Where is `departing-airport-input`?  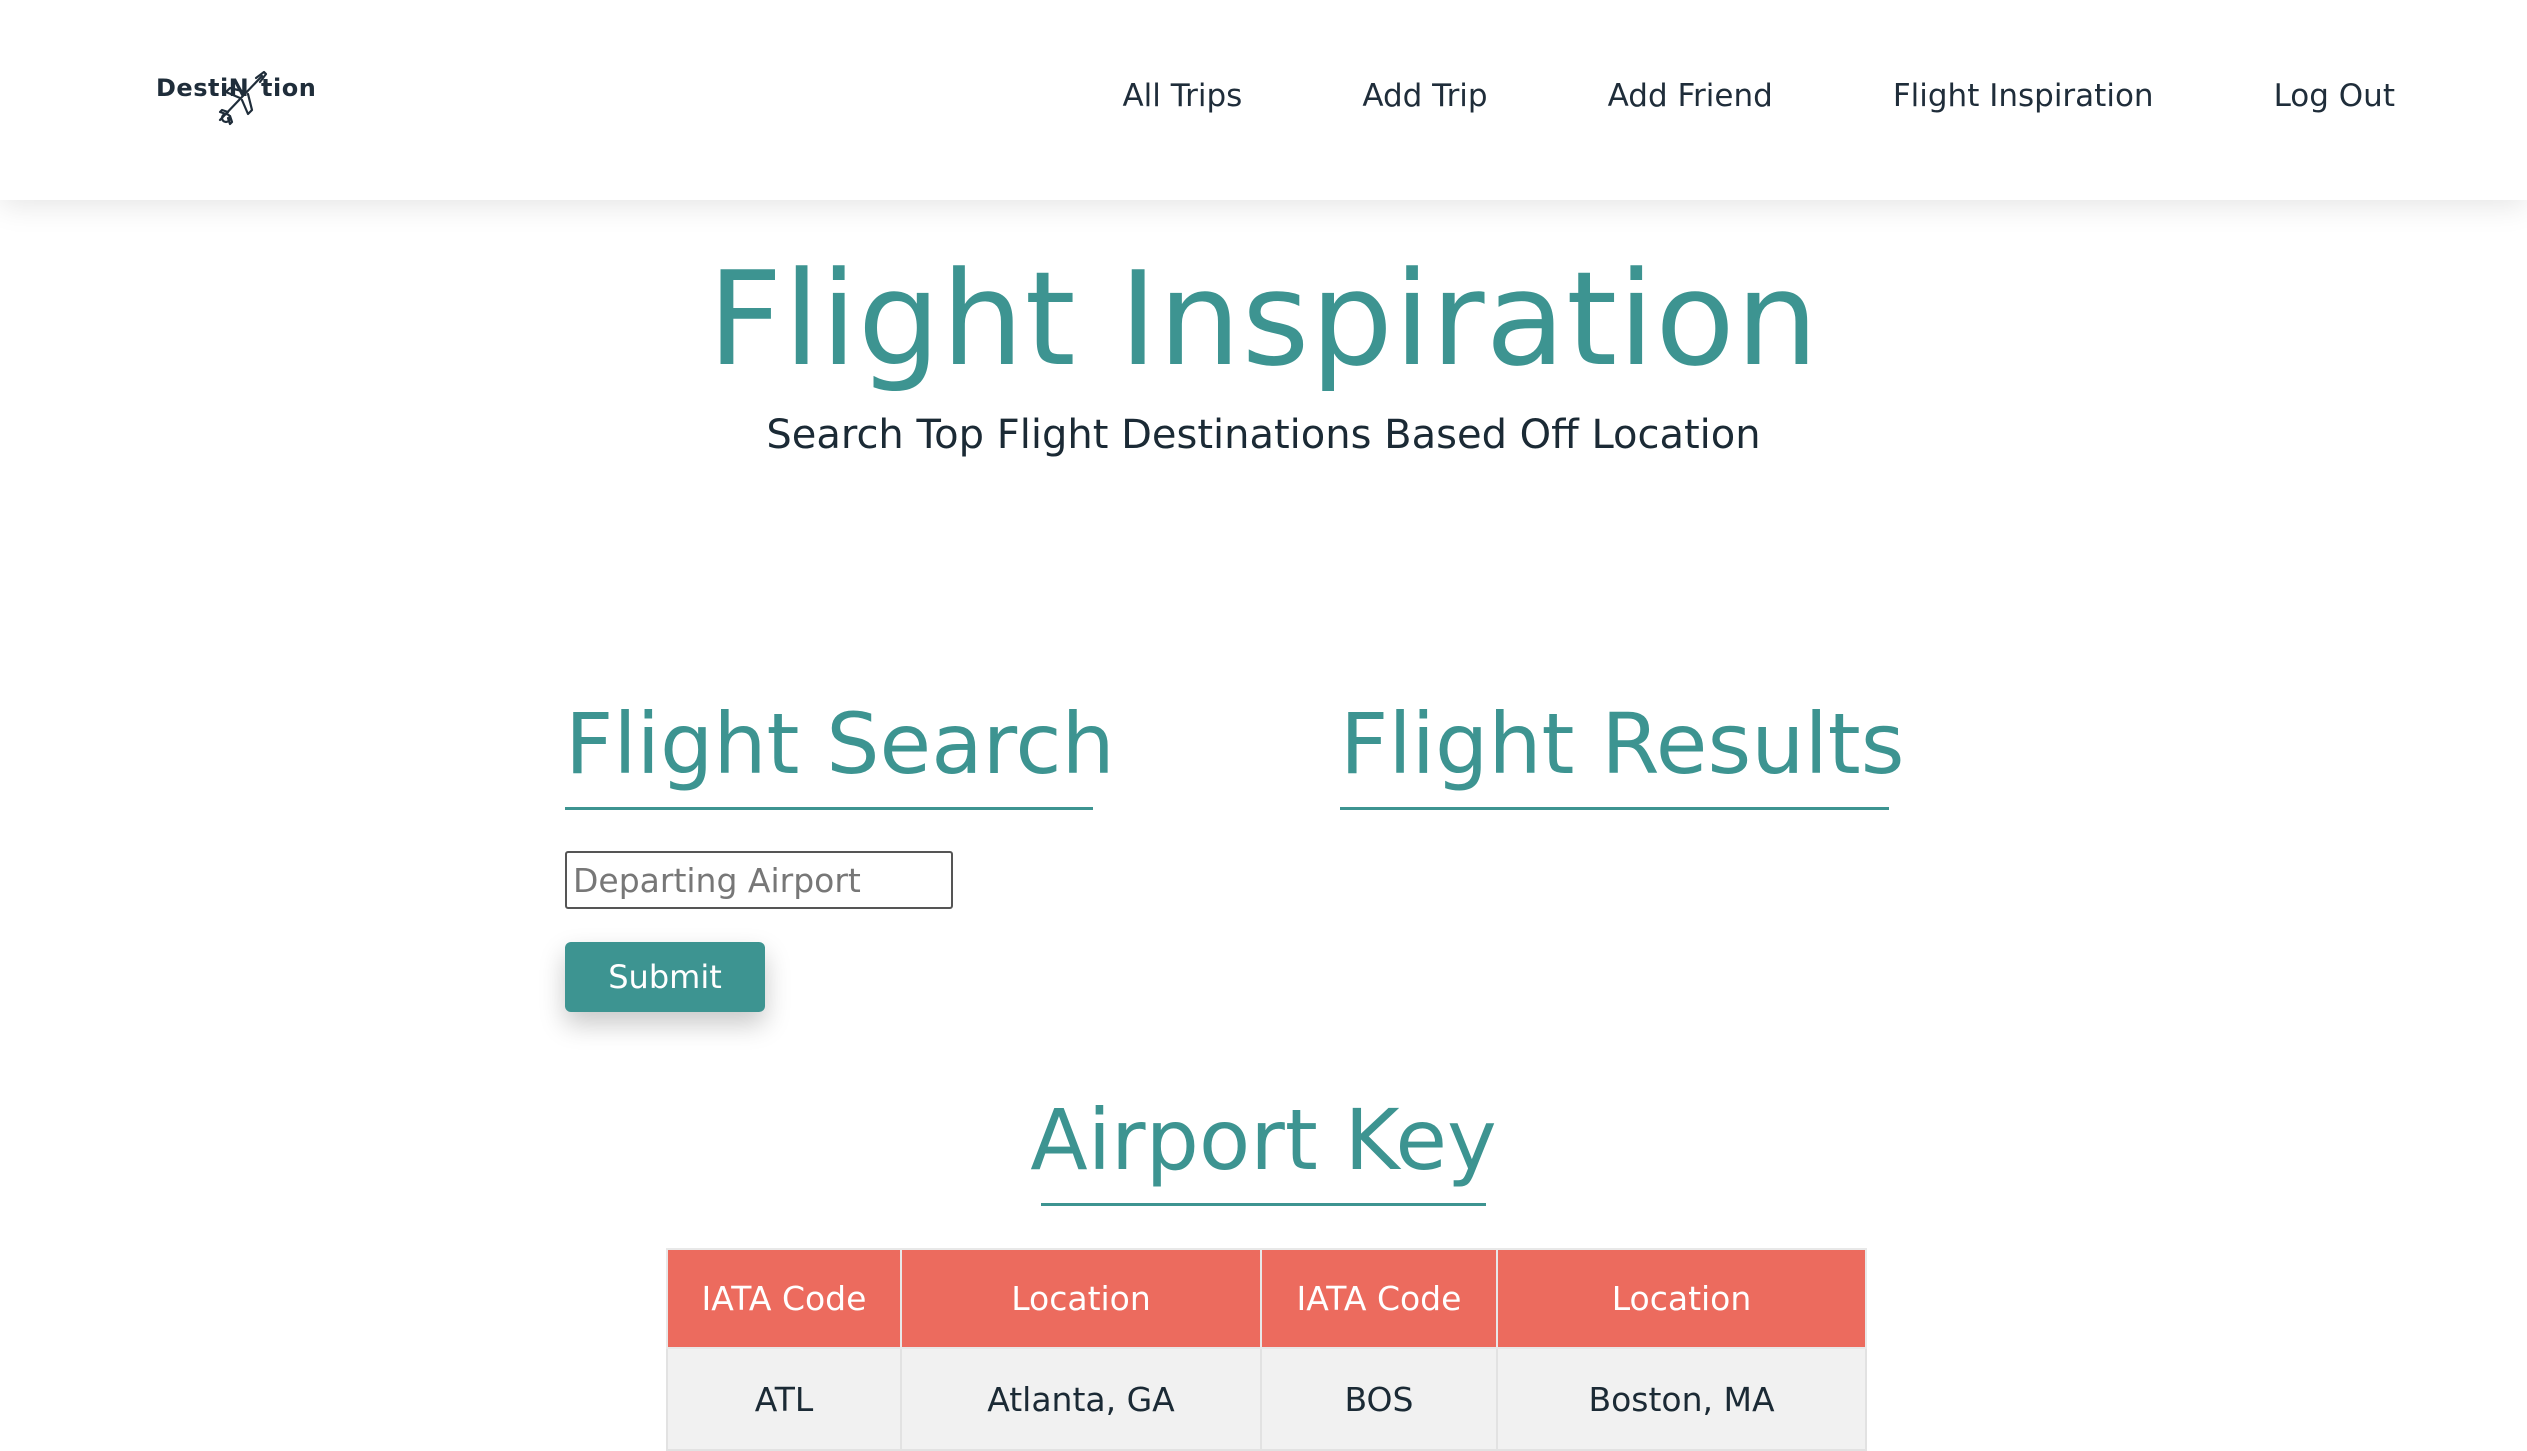
departing-airport-input is located at coordinates (759, 880).